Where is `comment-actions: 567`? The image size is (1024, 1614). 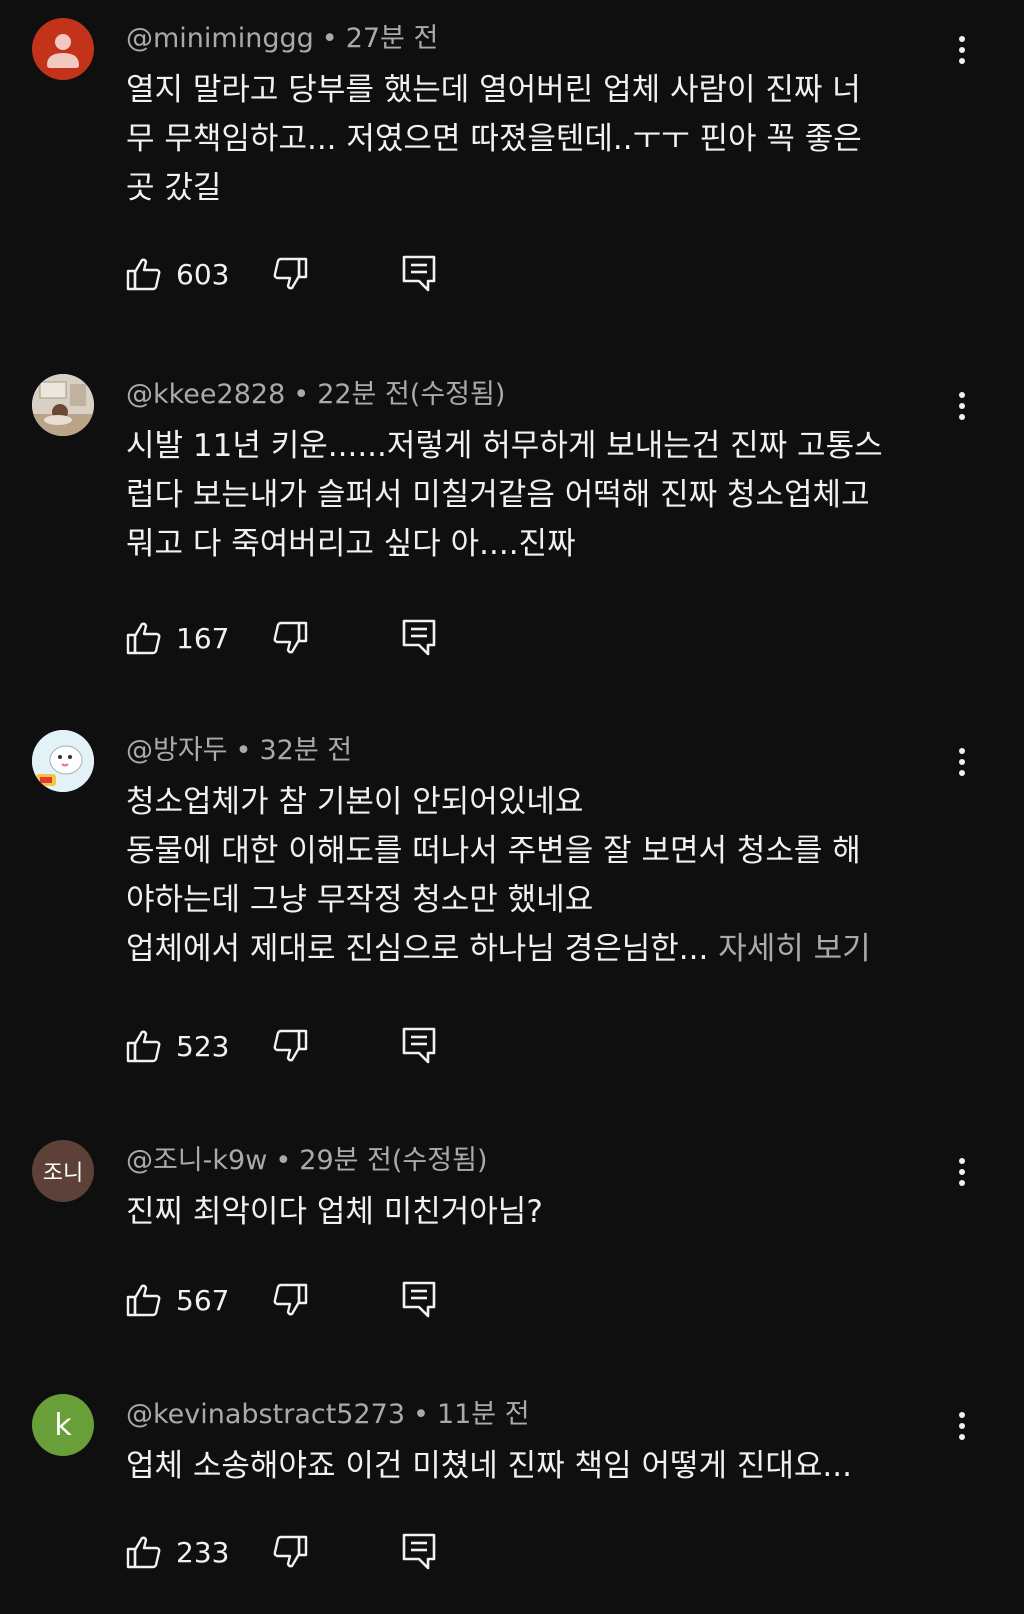
comment-actions: 567 is located at coordinates (296, 1300).